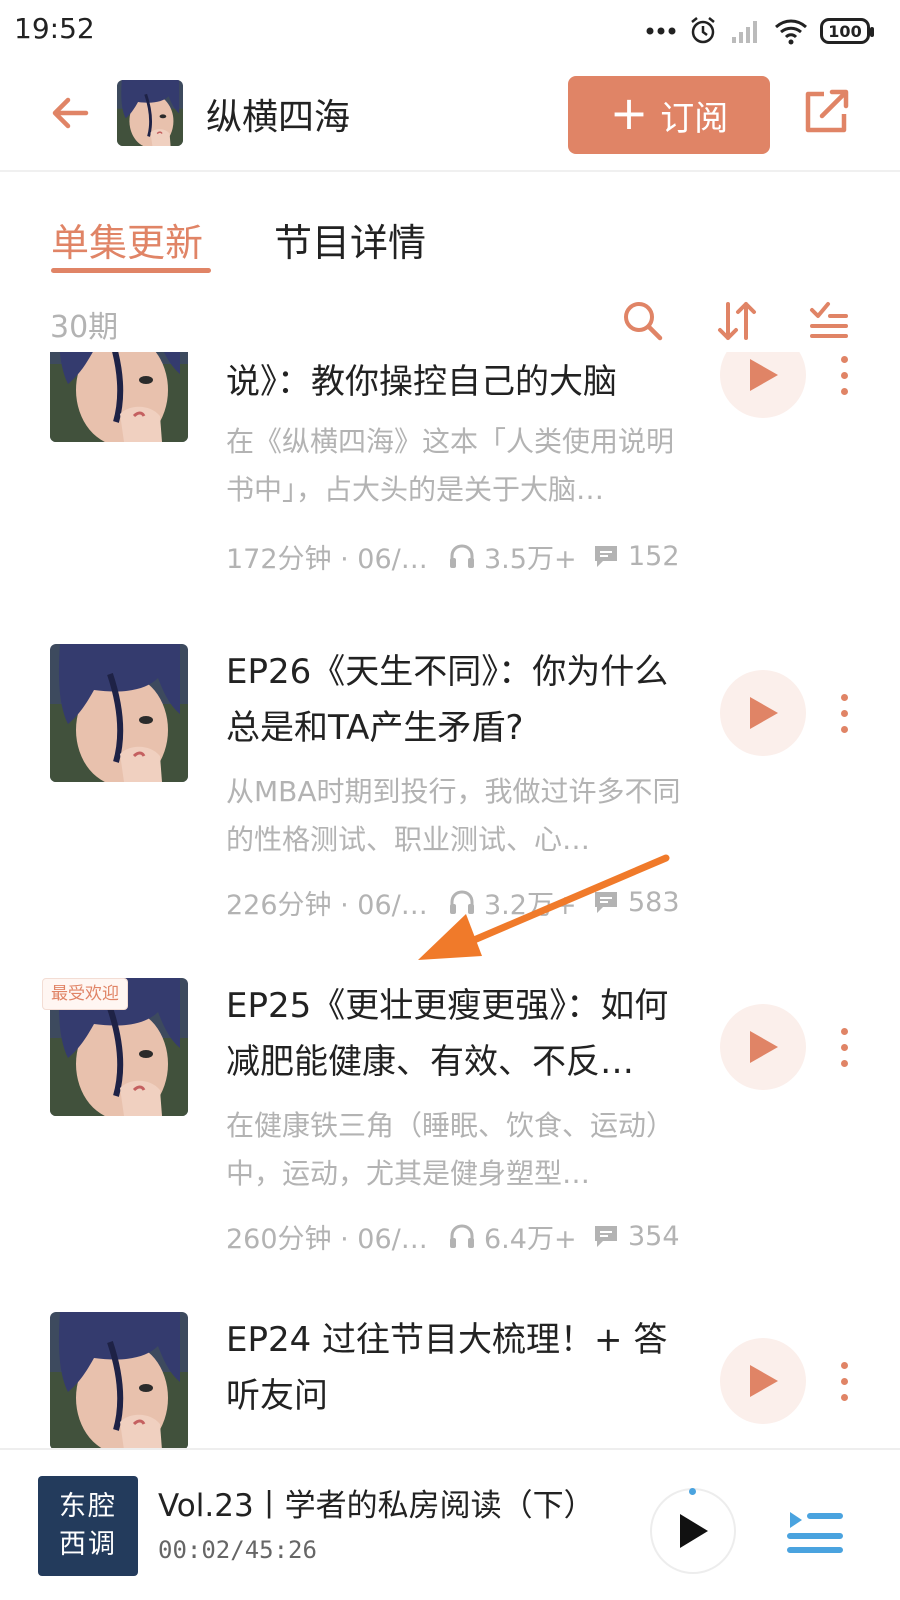 The height and width of the screenshot is (1600, 900). I want to click on signal-icon, so click(744, 32).